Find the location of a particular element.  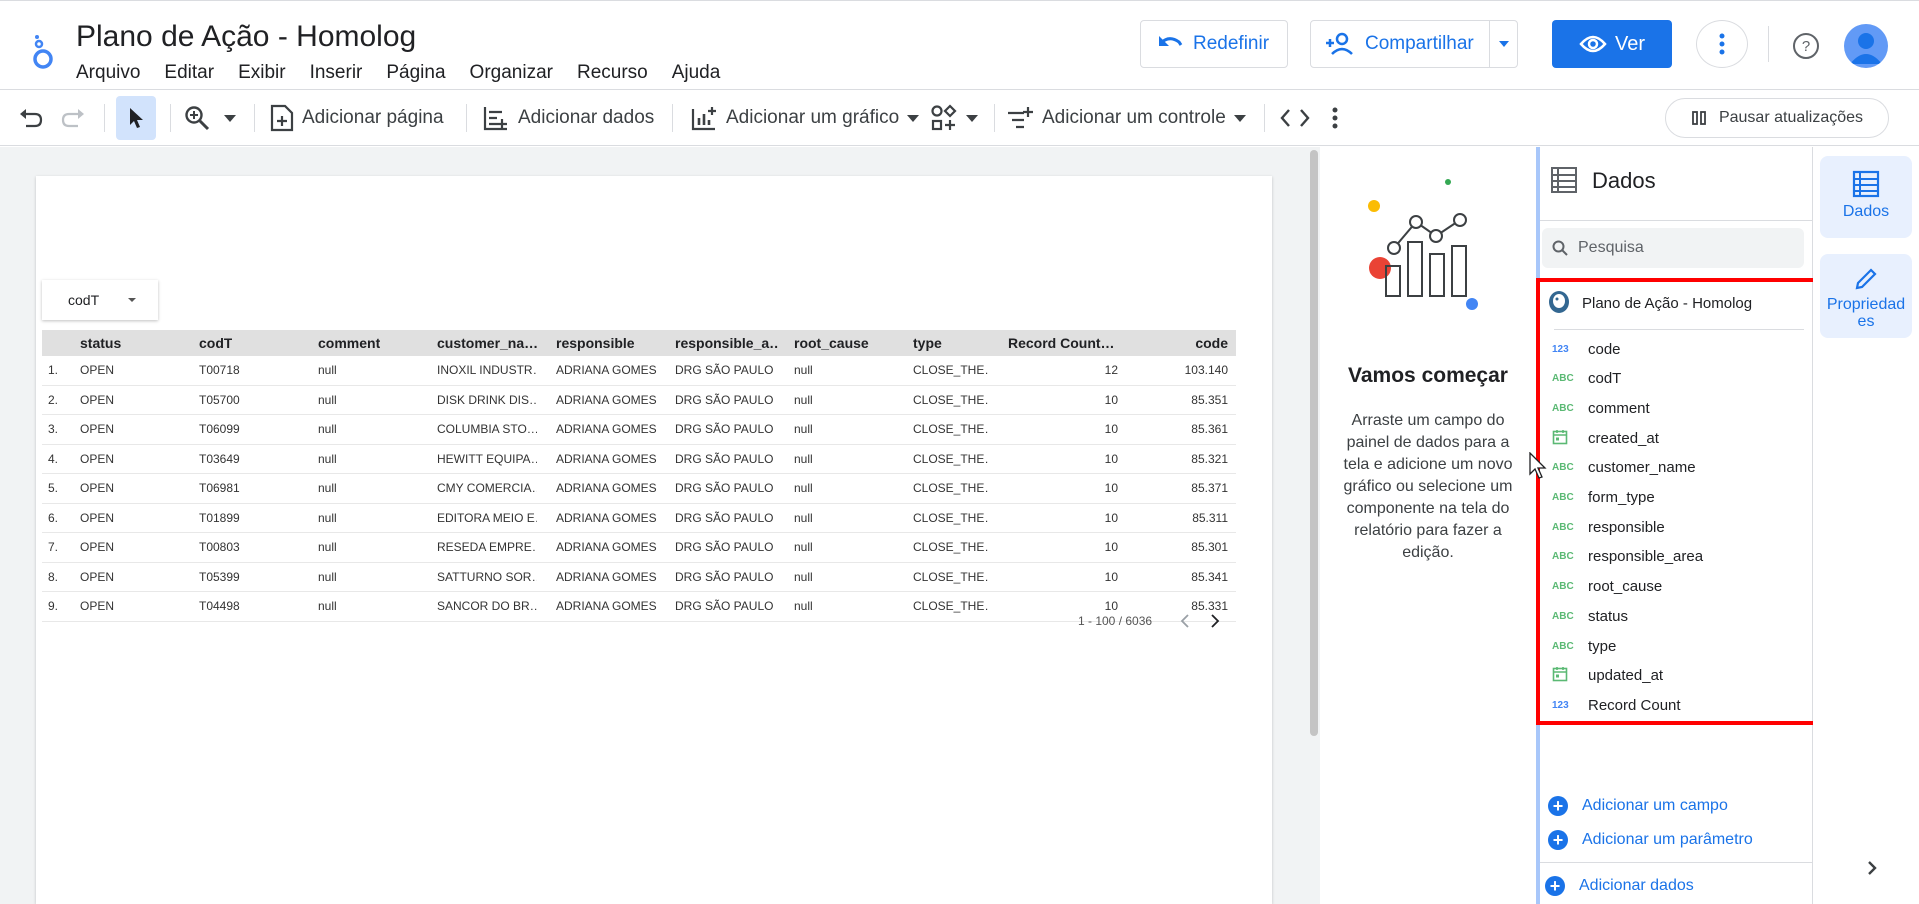

chevron-down-icon is located at coordinates (230, 118).